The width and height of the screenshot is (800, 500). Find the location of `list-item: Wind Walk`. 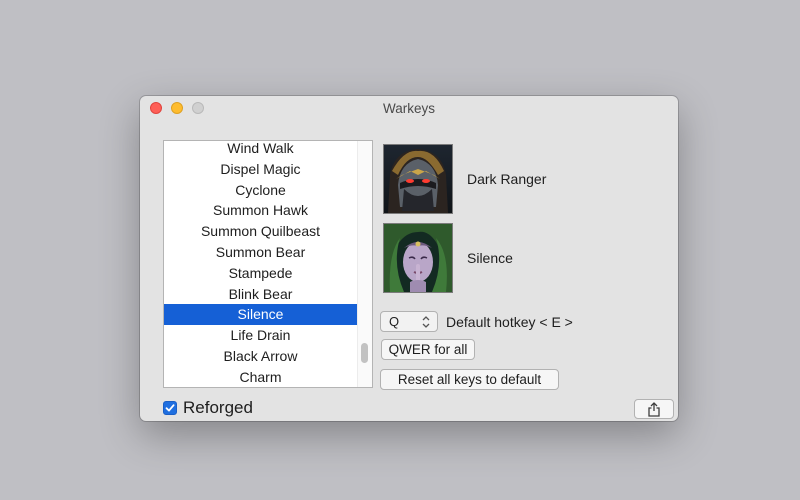

list-item: Wind Walk is located at coordinates (260, 150).